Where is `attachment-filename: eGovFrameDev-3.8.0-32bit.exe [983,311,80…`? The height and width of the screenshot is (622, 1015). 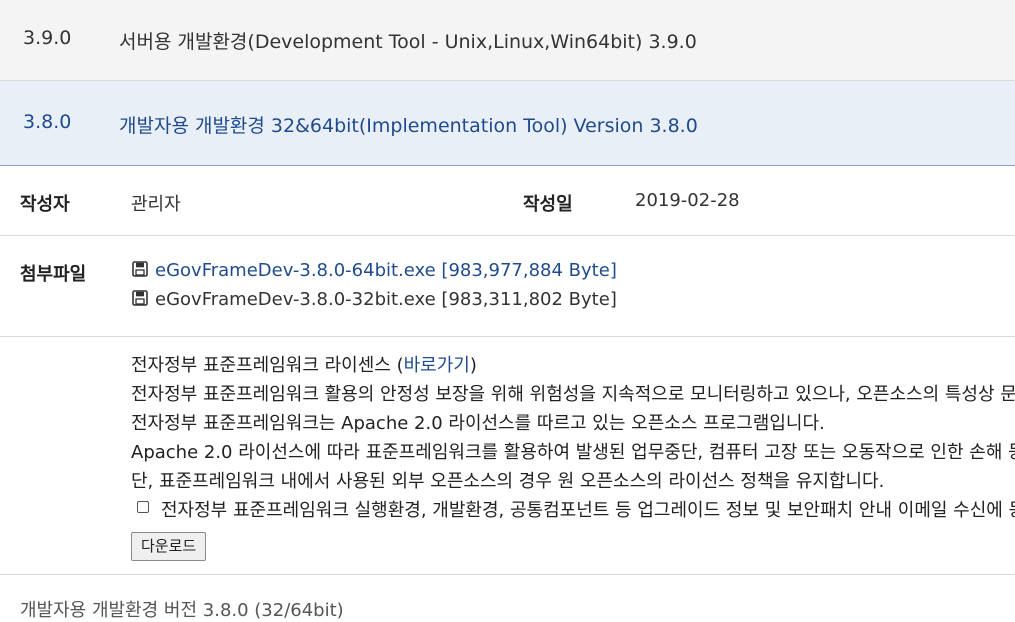
attachment-filename: eGovFrameDev-3.8.0-32bit.exe [983,311,80… is located at coordinates (386, 299).